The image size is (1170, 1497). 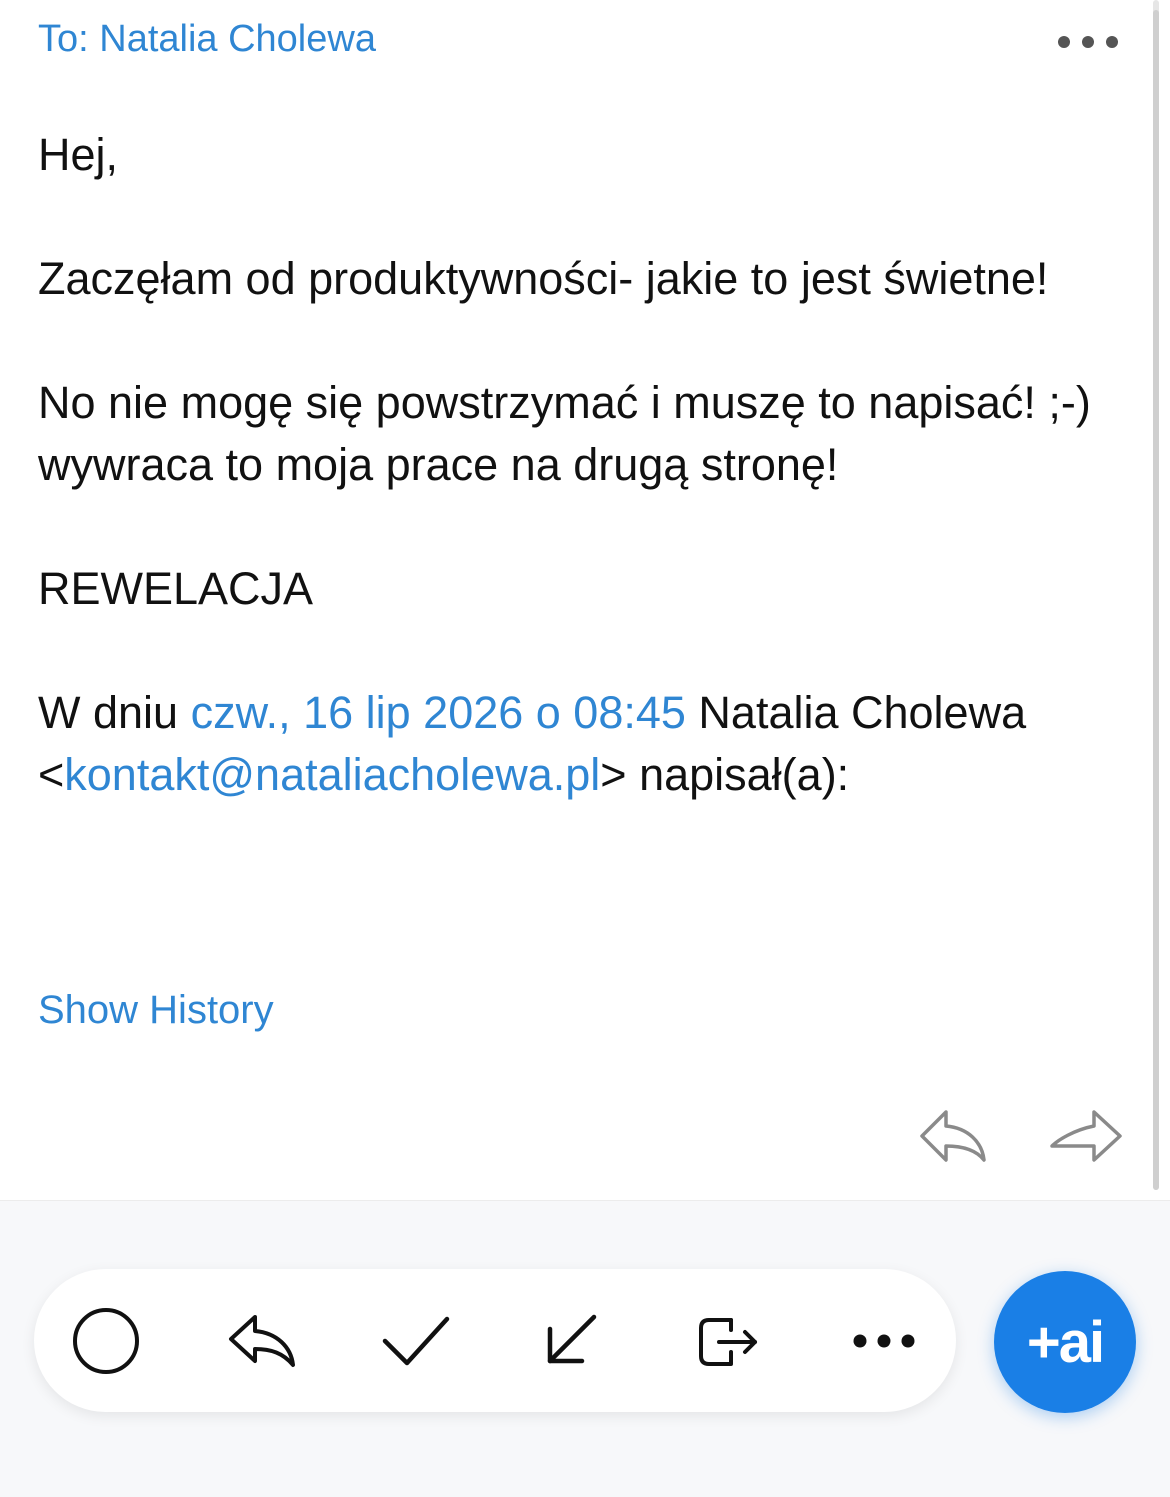 I want to click on quote-date-link: czw., 16 lip 2026 o 08:45, so click(x=438, y=712).